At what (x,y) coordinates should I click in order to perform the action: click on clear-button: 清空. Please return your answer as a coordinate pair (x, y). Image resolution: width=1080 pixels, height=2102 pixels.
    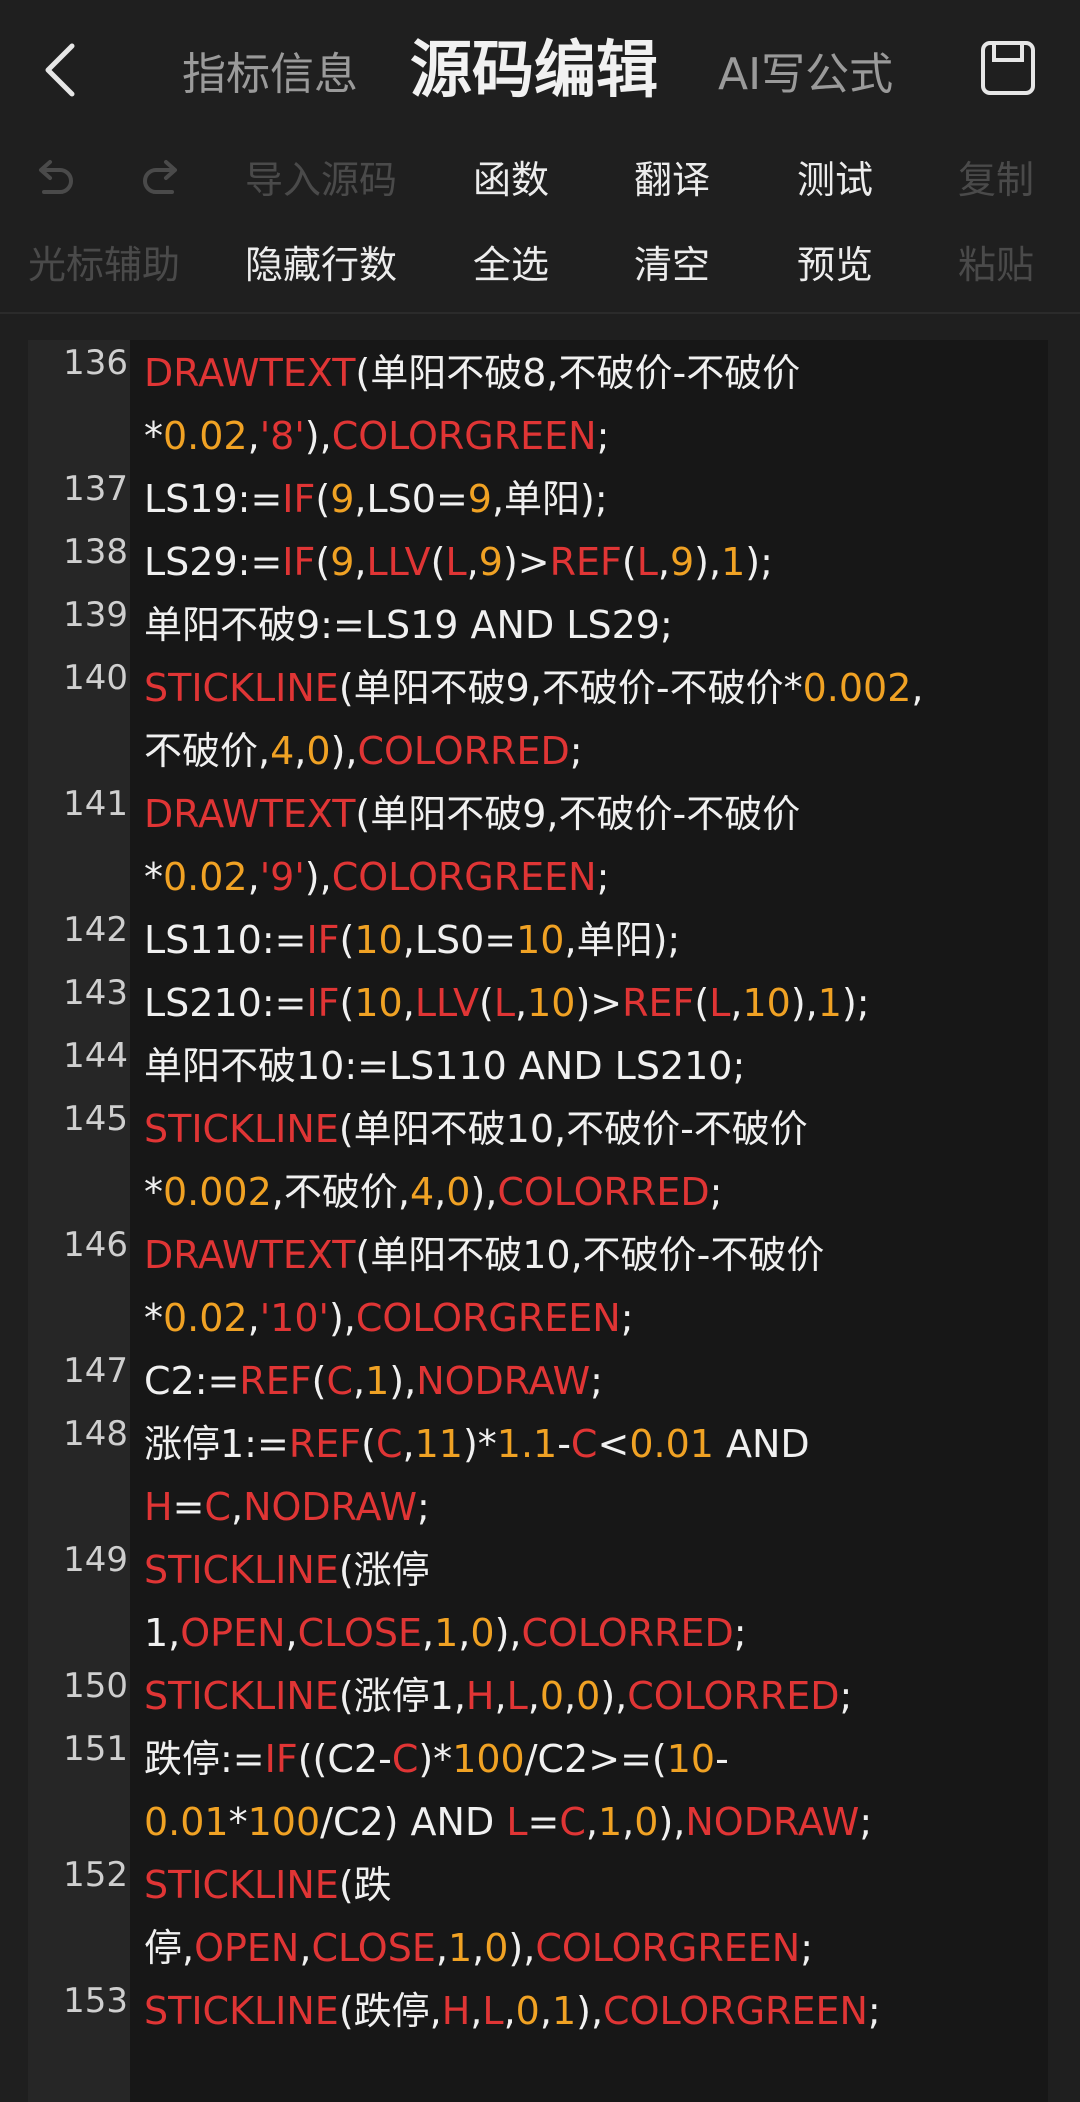
    Looking at the image, I should click on (672, 265).